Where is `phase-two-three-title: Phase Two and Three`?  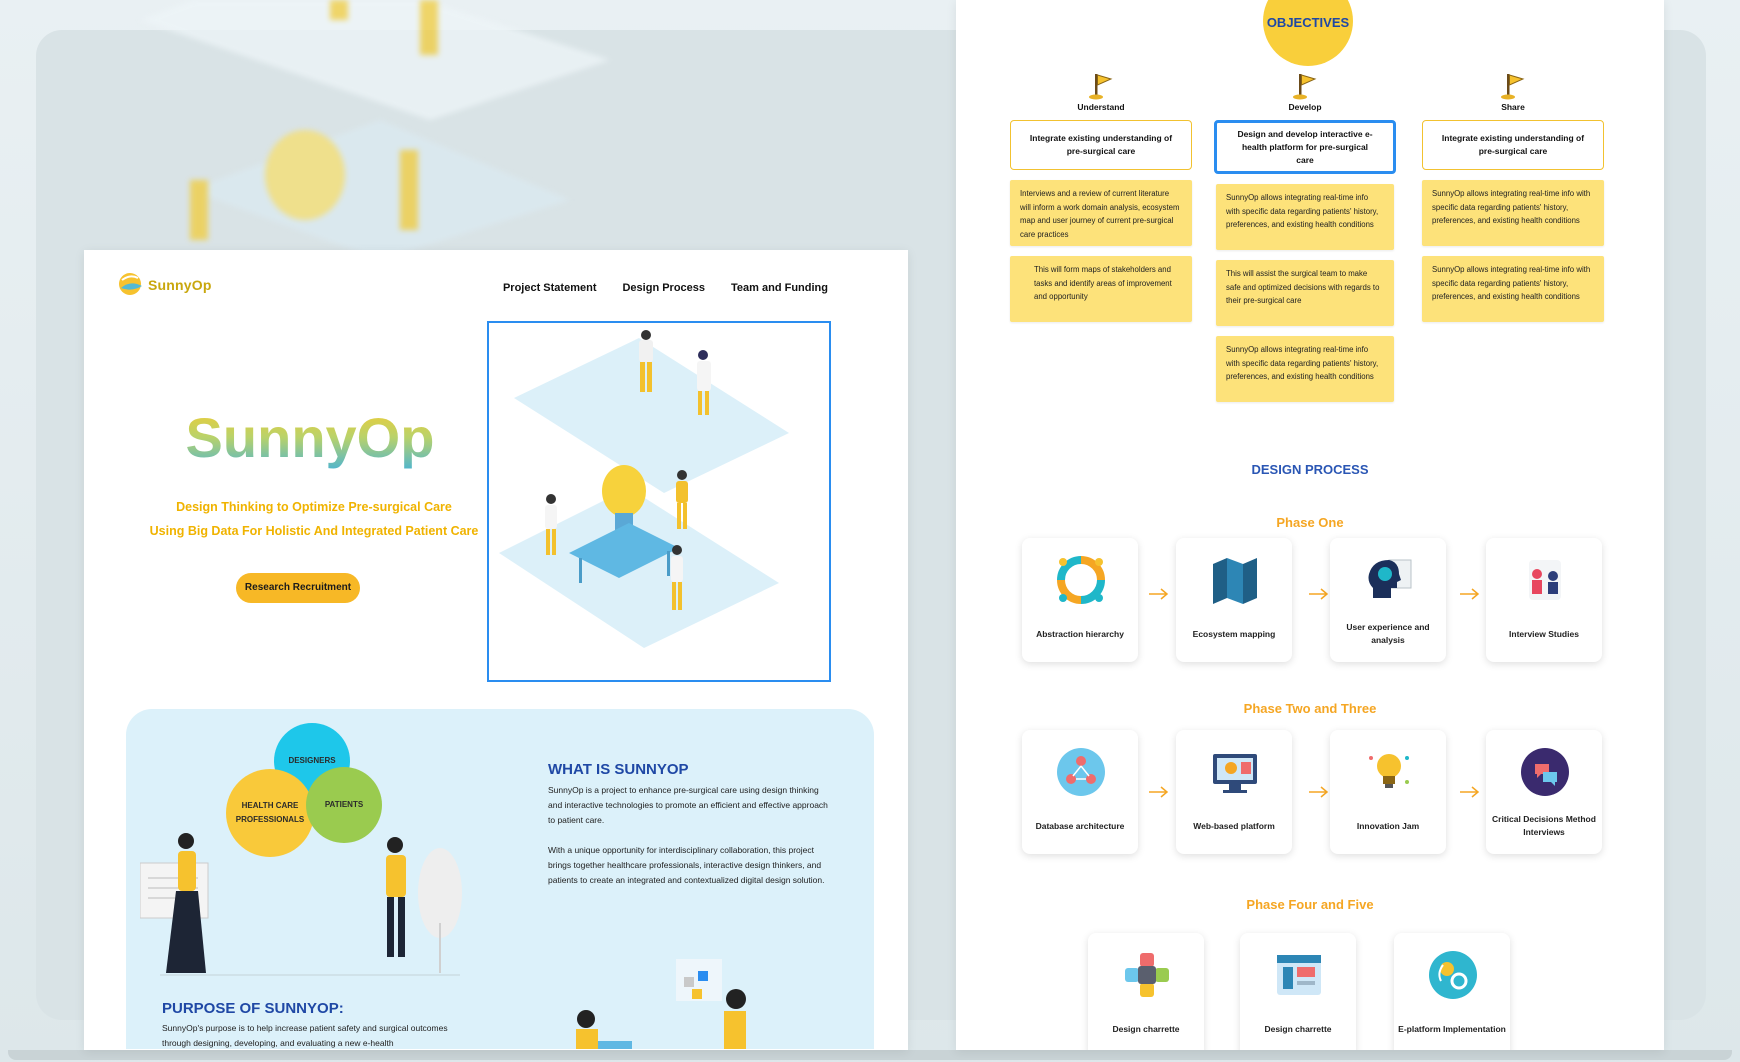 phase-two-three-title: Phase Two and Three is located at coordinates (1310, 708).